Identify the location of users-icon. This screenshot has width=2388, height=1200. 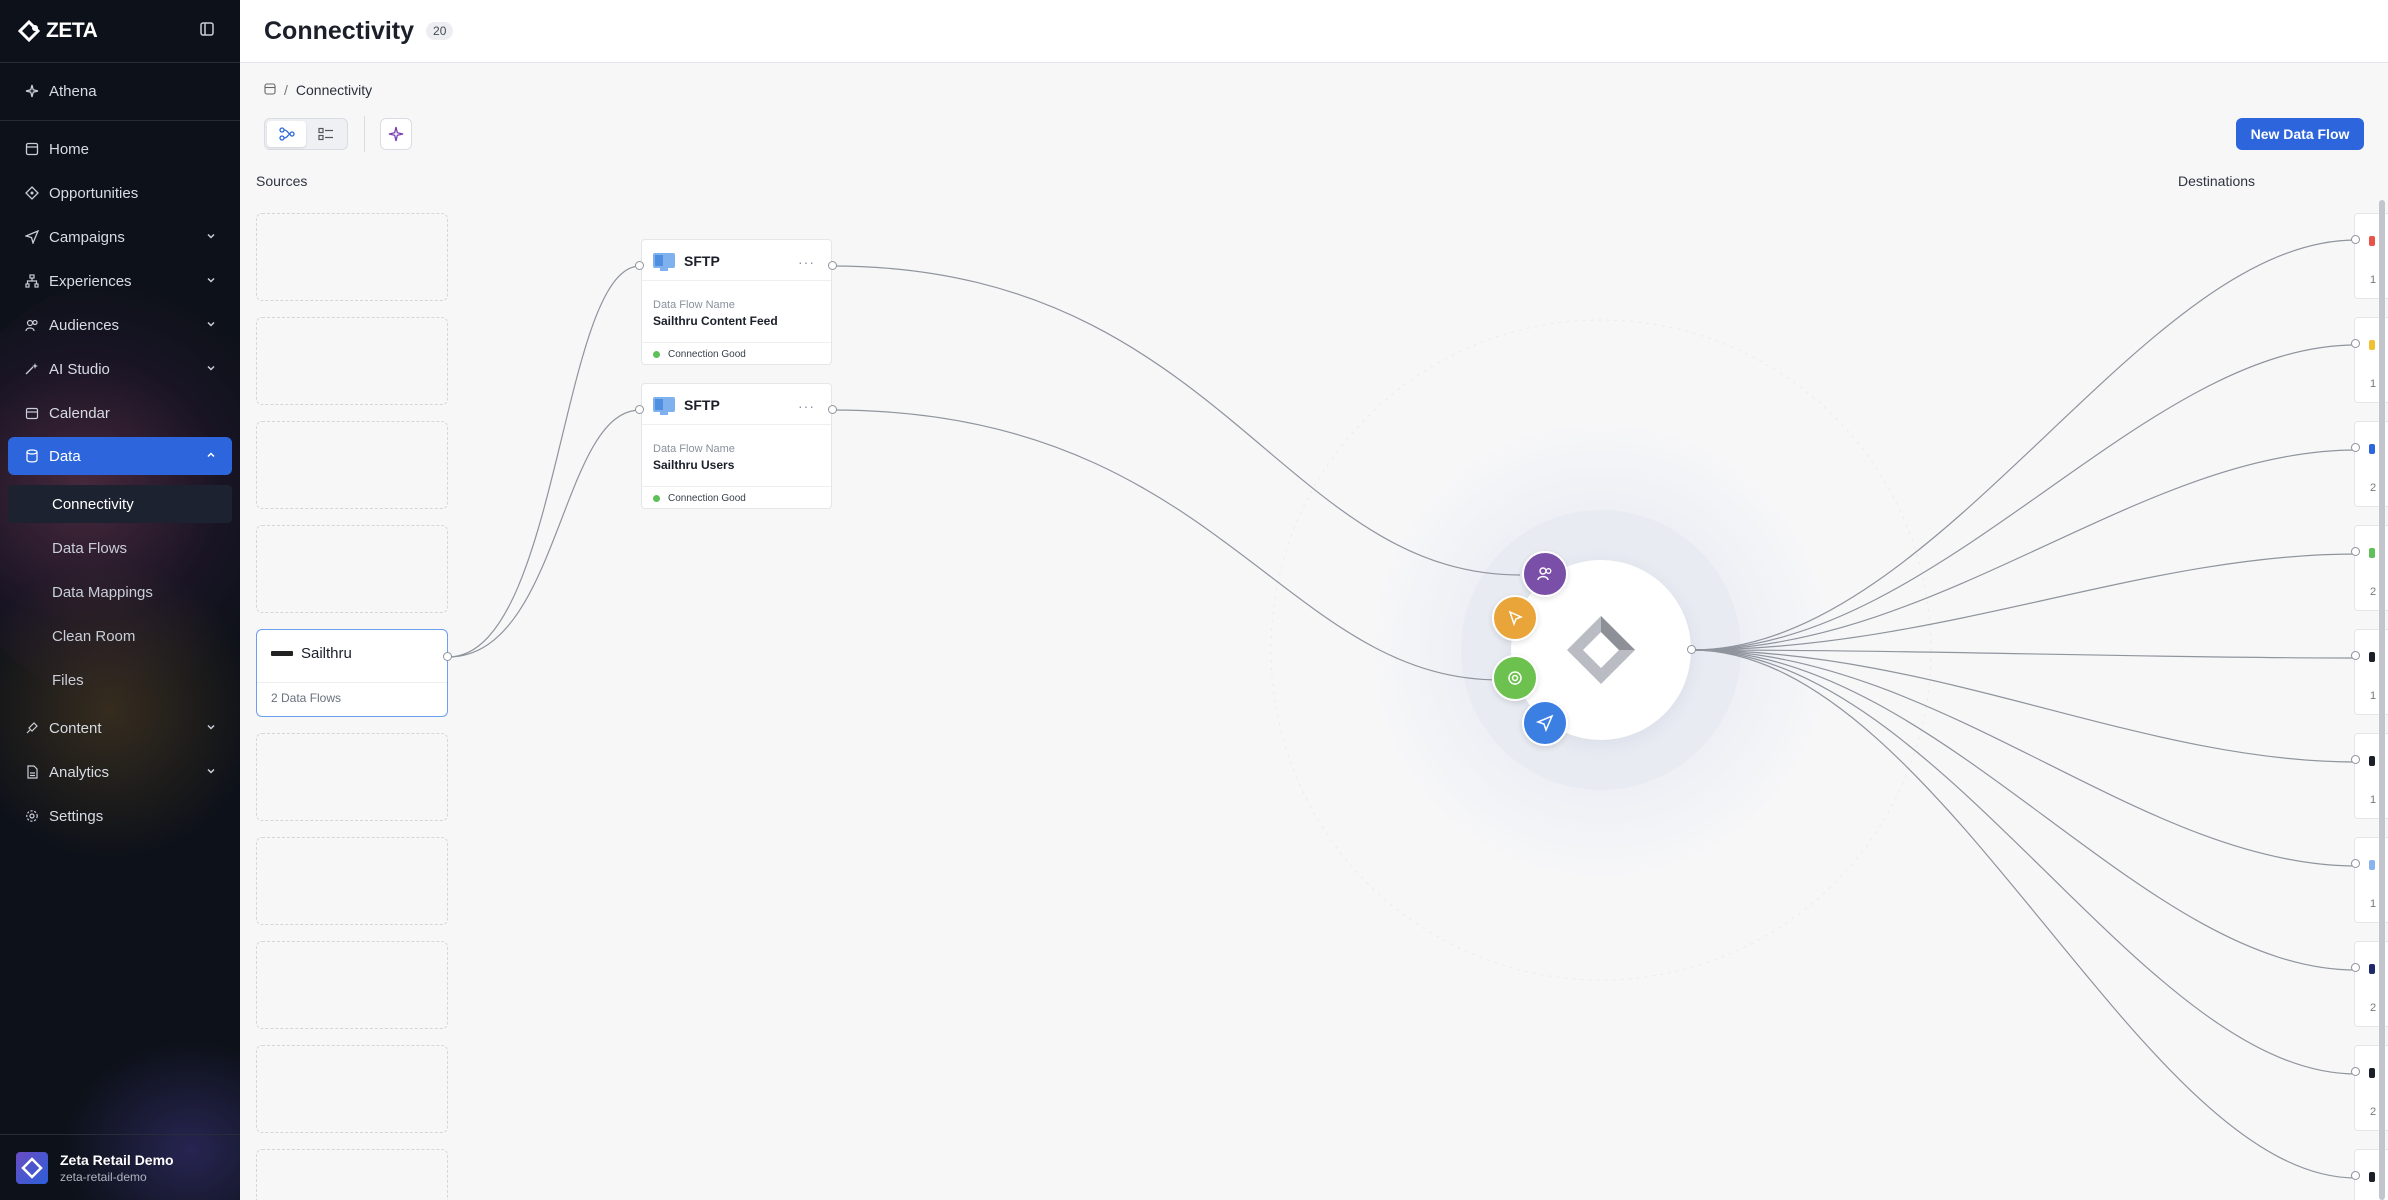
(1544, 574).